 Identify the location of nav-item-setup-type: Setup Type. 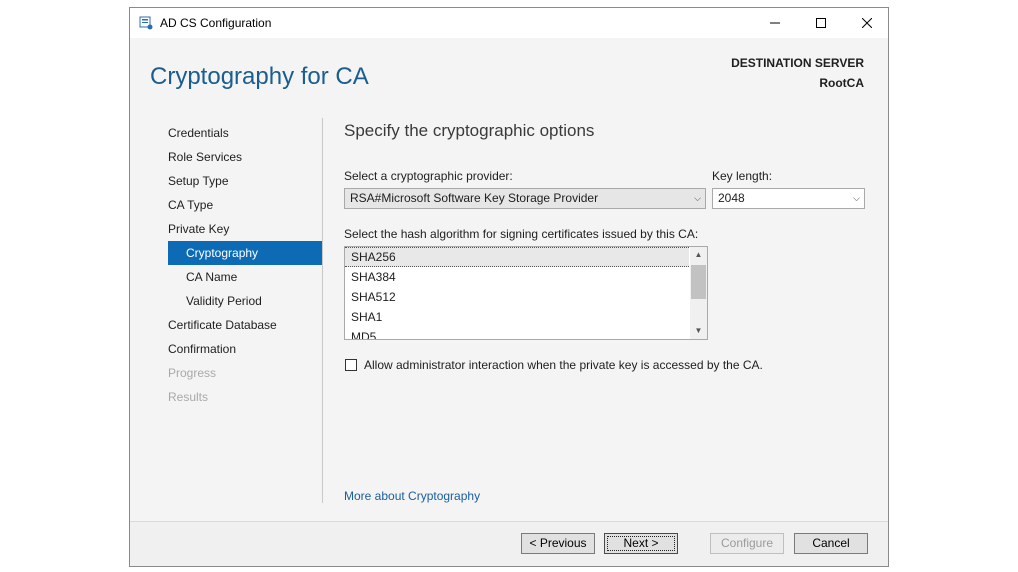
(245, 181).